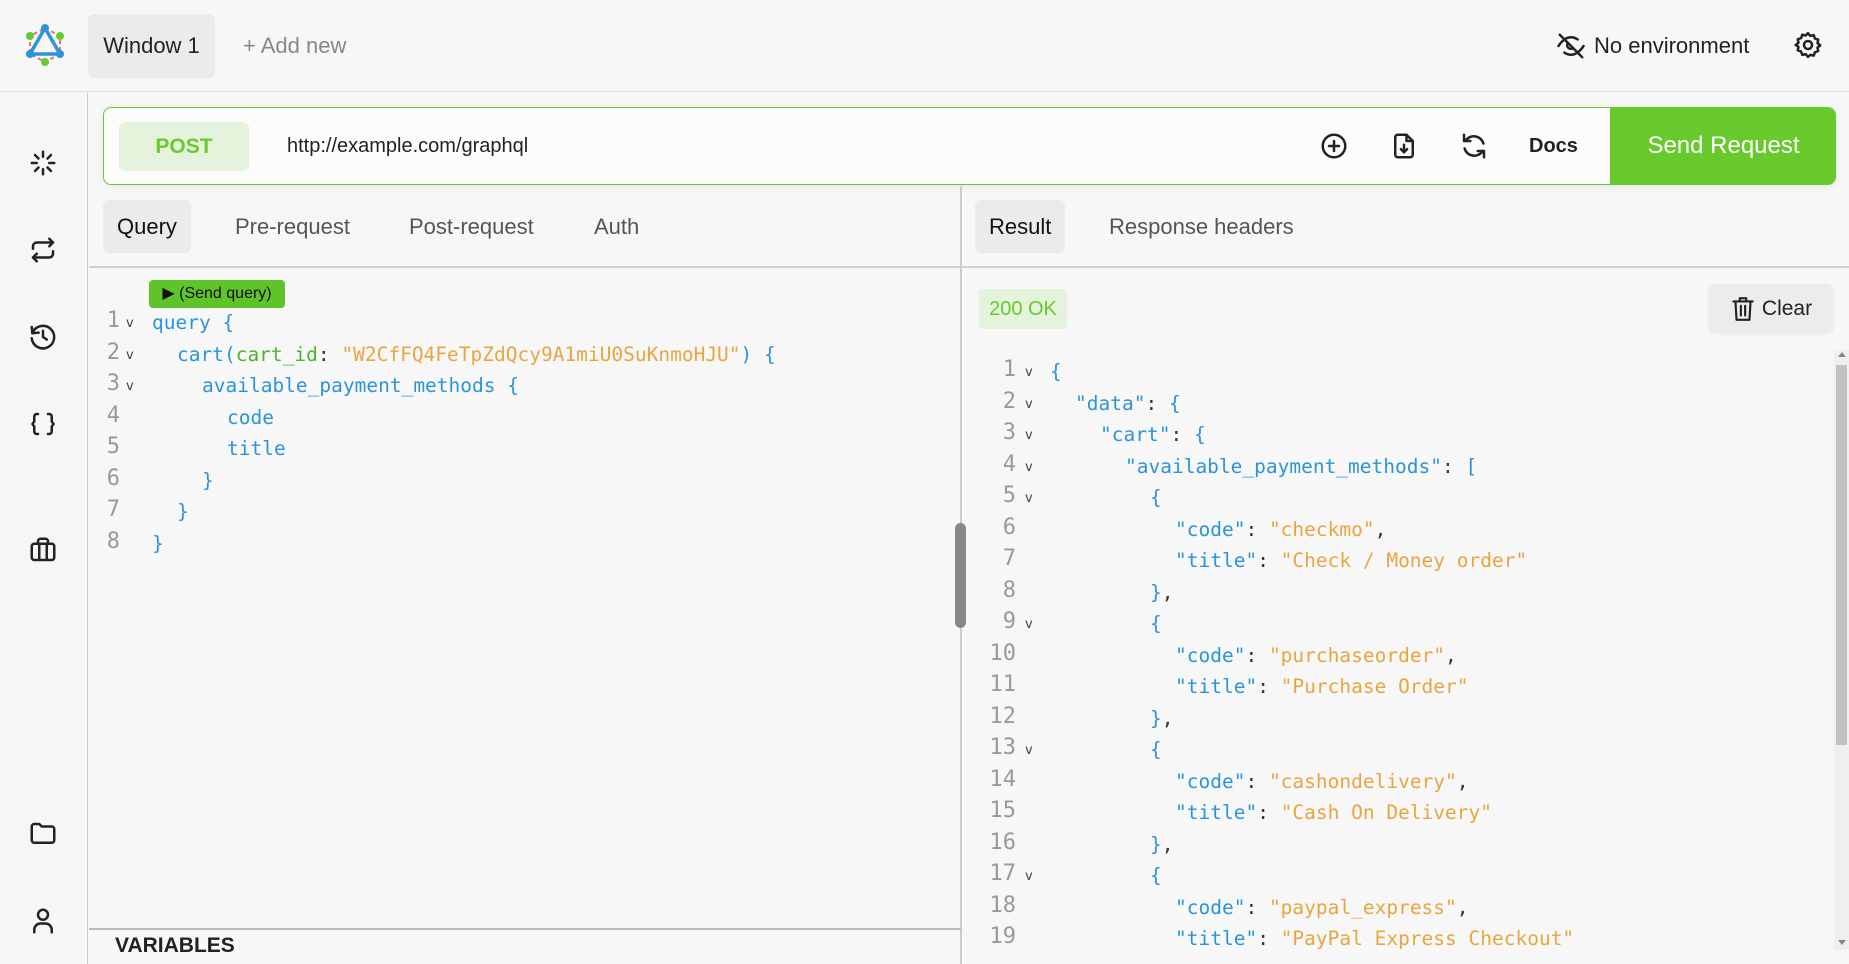 The image size is (1849, 964). Describe the element at coordinates (1842, 942) in the screenshot. I see `scroll-down-arrow-icon` at that location.